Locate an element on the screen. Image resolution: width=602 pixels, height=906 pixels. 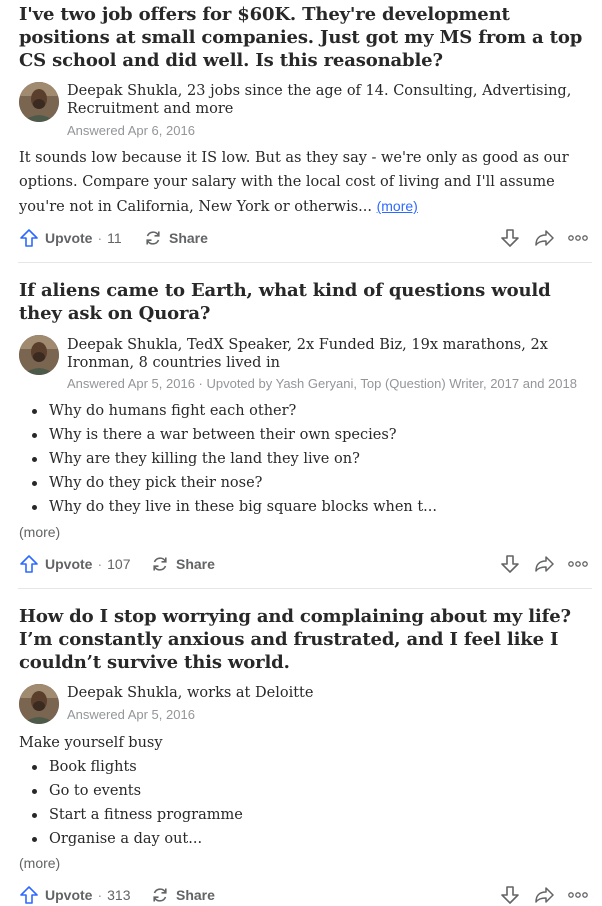
share-button: Share is located at coordinates (182, 895).